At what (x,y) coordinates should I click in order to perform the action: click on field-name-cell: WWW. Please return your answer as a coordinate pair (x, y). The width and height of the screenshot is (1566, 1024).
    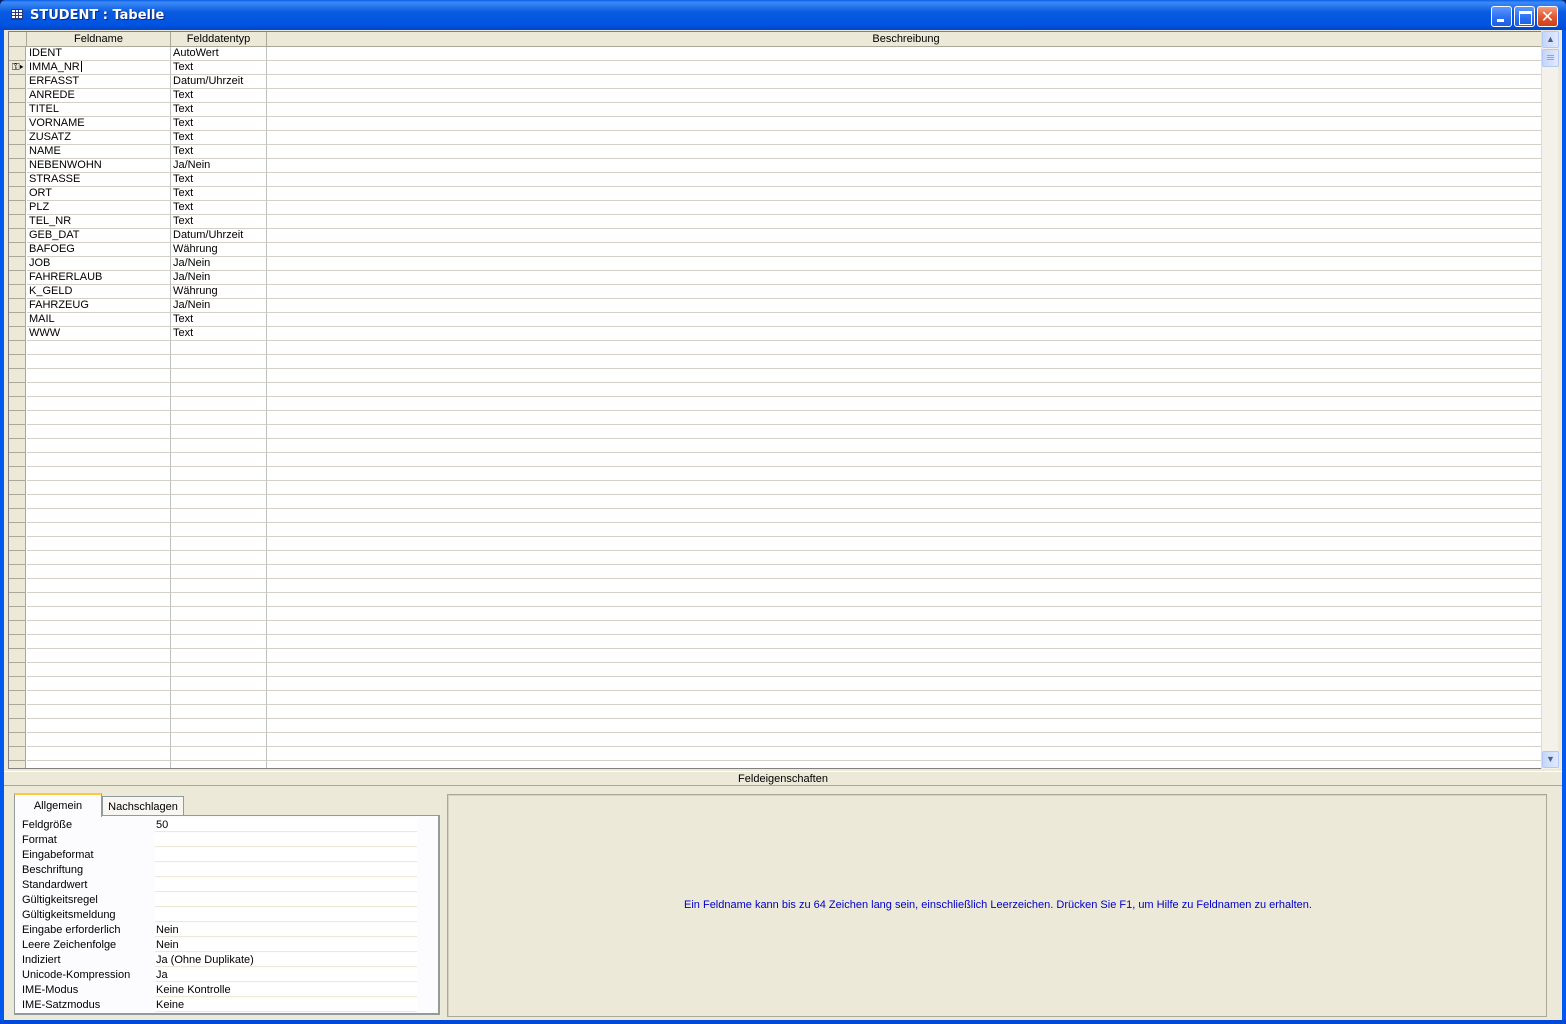
    Looking at the image, I should click on (99, 334).